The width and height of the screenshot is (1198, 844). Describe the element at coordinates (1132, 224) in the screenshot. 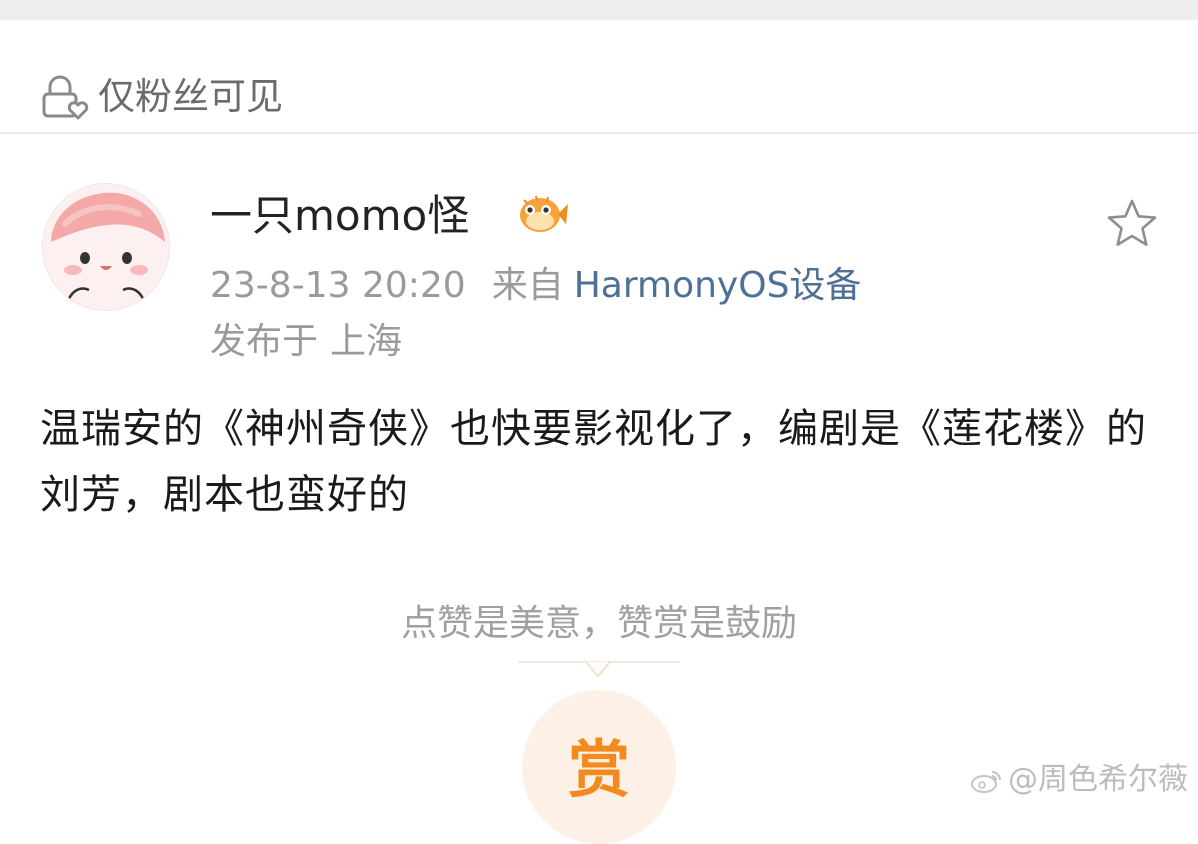

I see `star-outline-icon` at that location.